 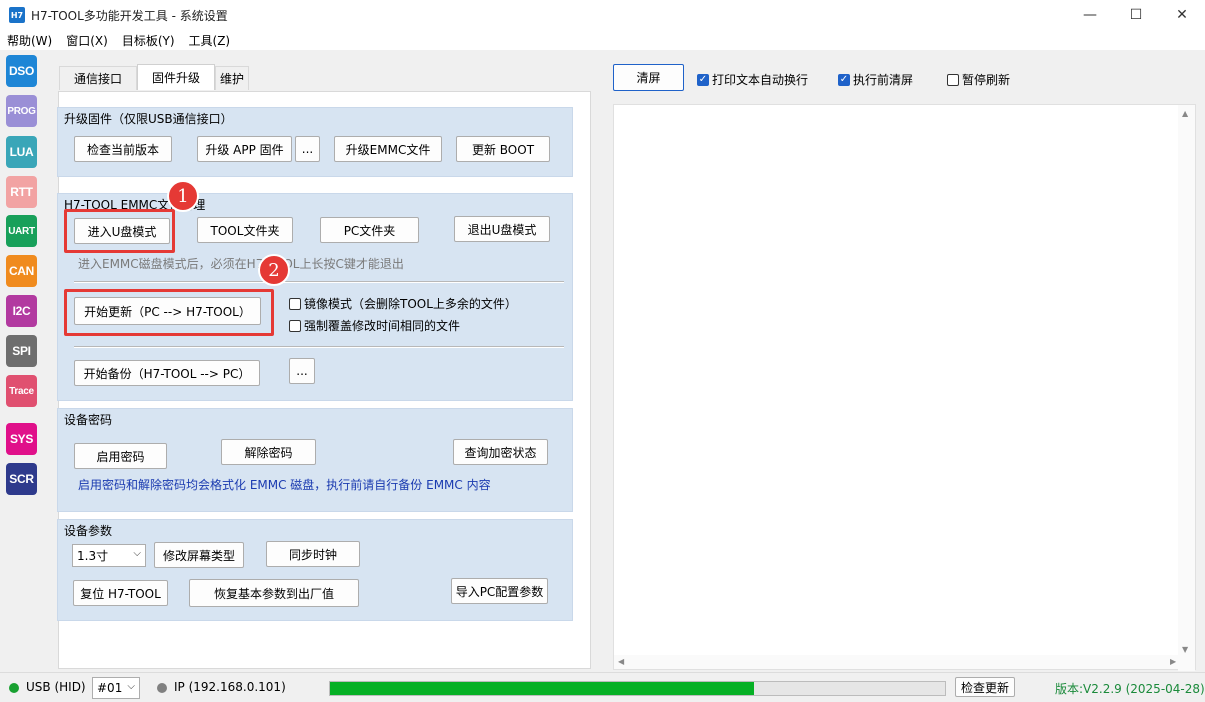 I want to click on check-update-button: 检查更新, so click(x=985, y=687).